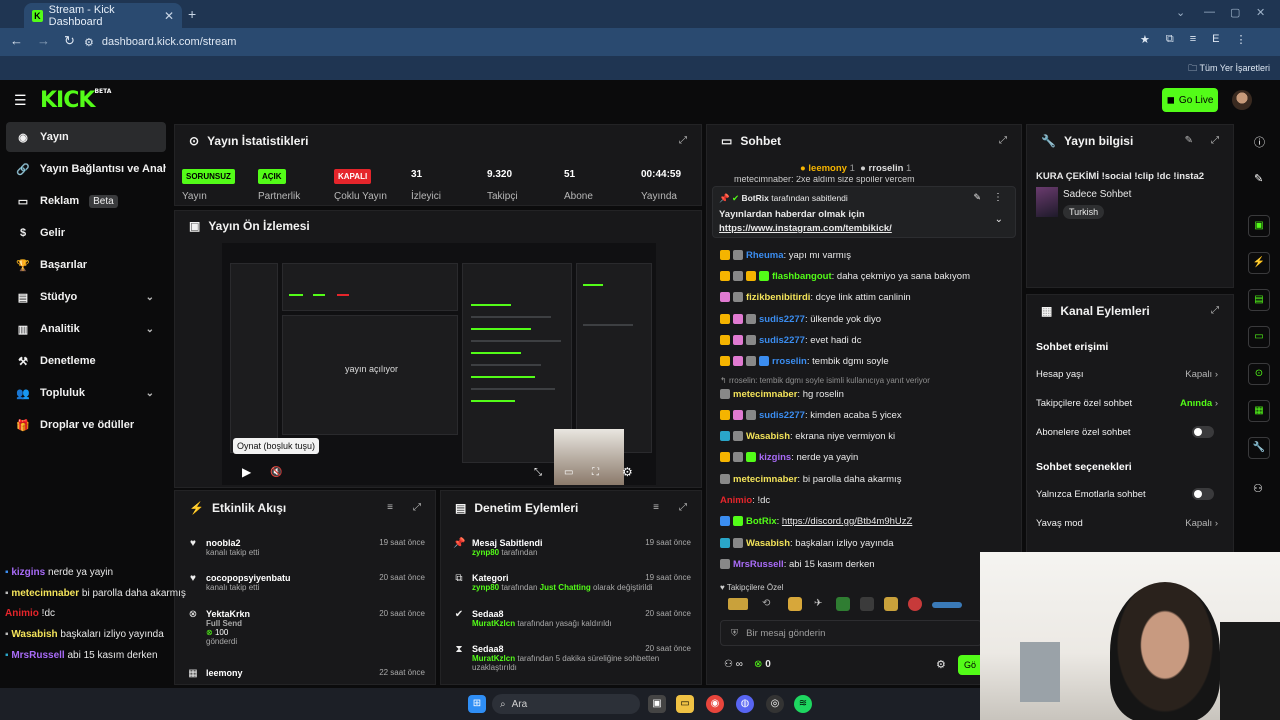  Describe the element at coordinates (886, 168) in the screenshot. I see `gifter-name: rroselin` at that location.